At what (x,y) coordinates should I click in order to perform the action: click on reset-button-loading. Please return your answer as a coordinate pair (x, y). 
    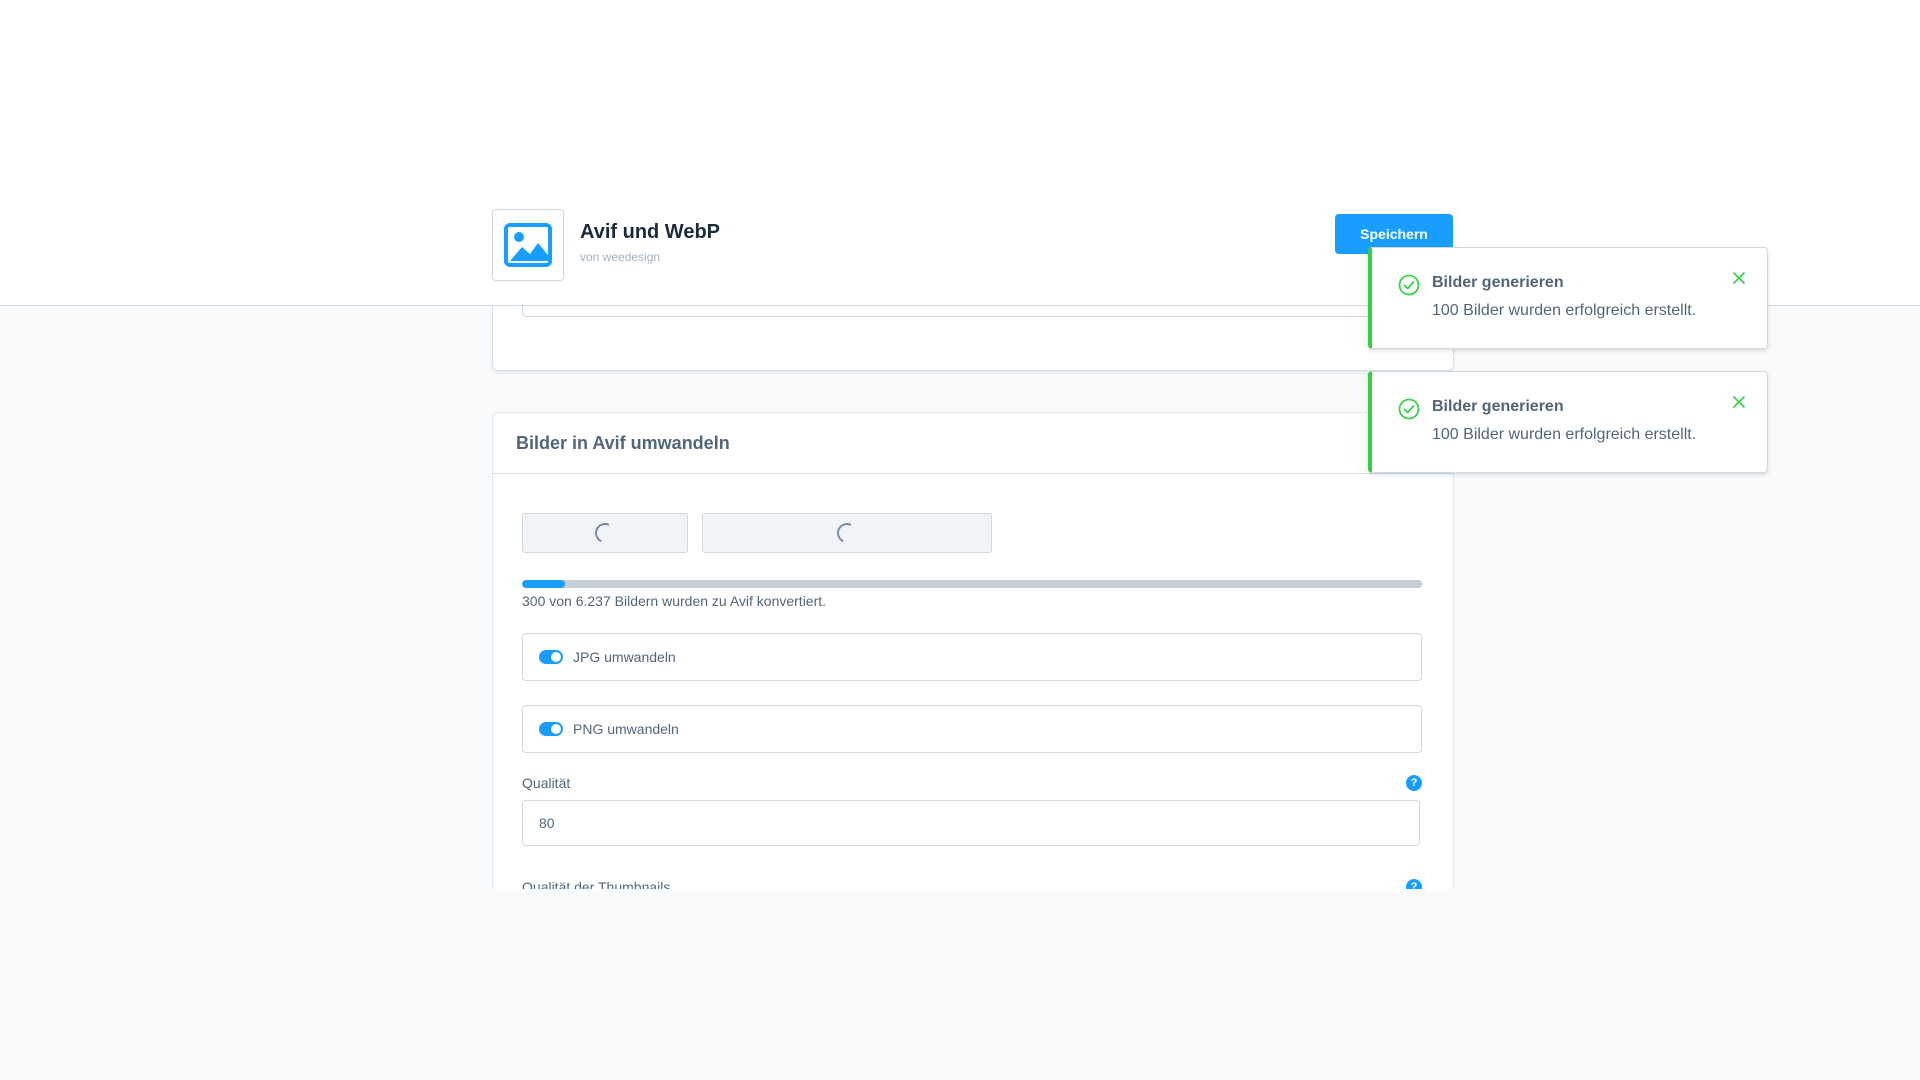
    Looking at the image, I should click on (847, 533).